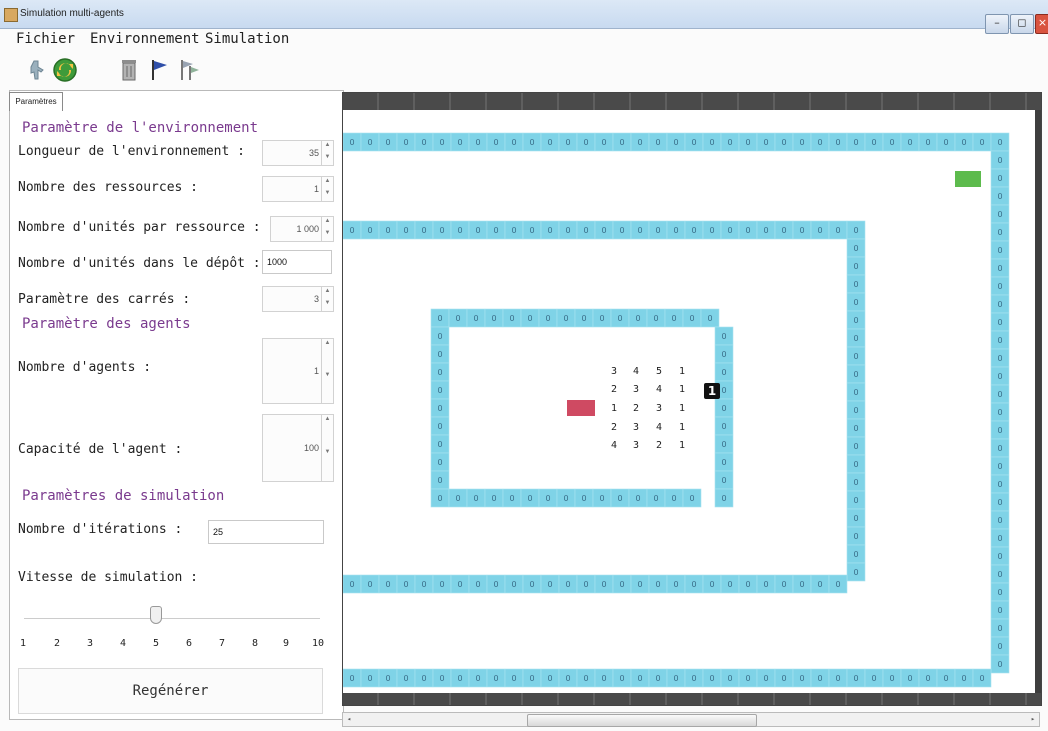 This screenshot has width=1048, height=731. I want to click on units-in-depot-field, so click(297, 262).